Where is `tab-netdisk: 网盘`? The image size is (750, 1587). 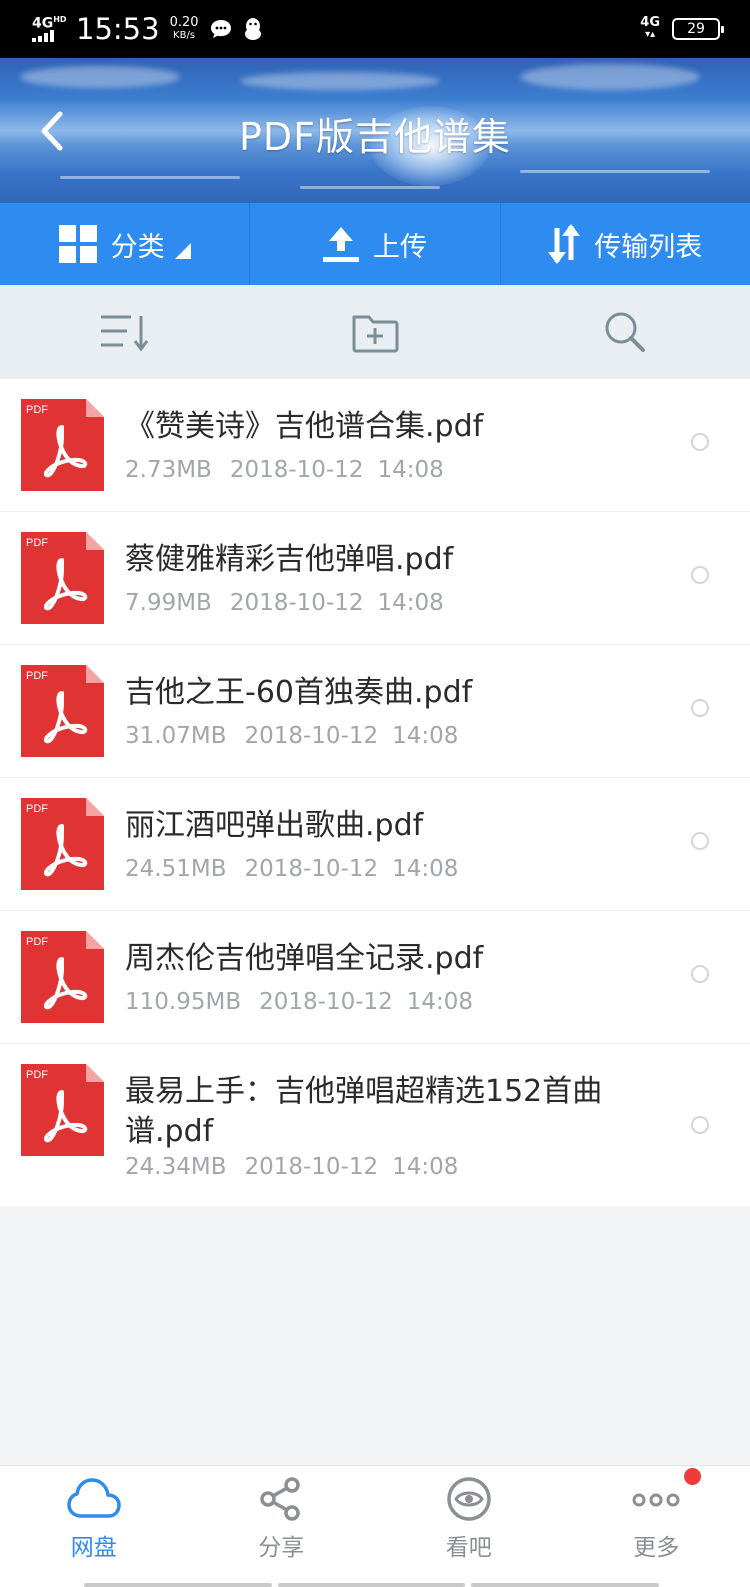
tab-netdisk: 网盘 is located at coordinates (94, 1526).